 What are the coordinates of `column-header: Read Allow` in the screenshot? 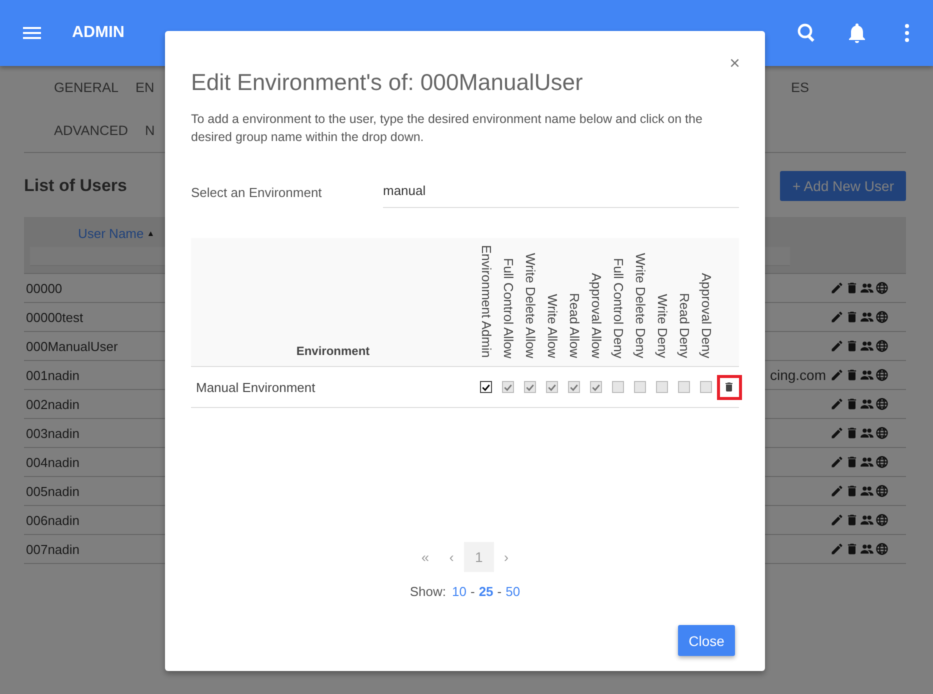 It's located at (574, 325).